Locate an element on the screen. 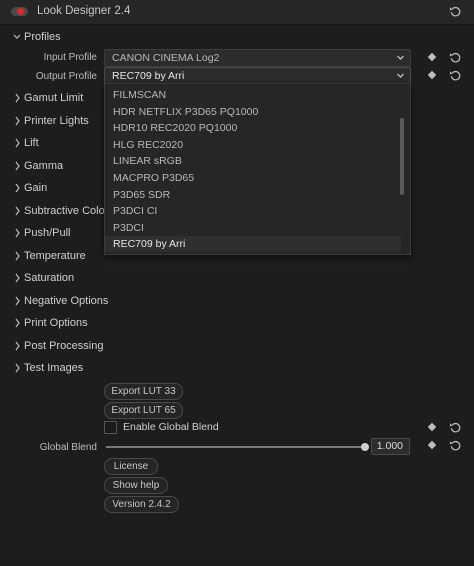 This screenshot has height=566, width=474. section-label: Negative Options is located at coordinates (66, 300).